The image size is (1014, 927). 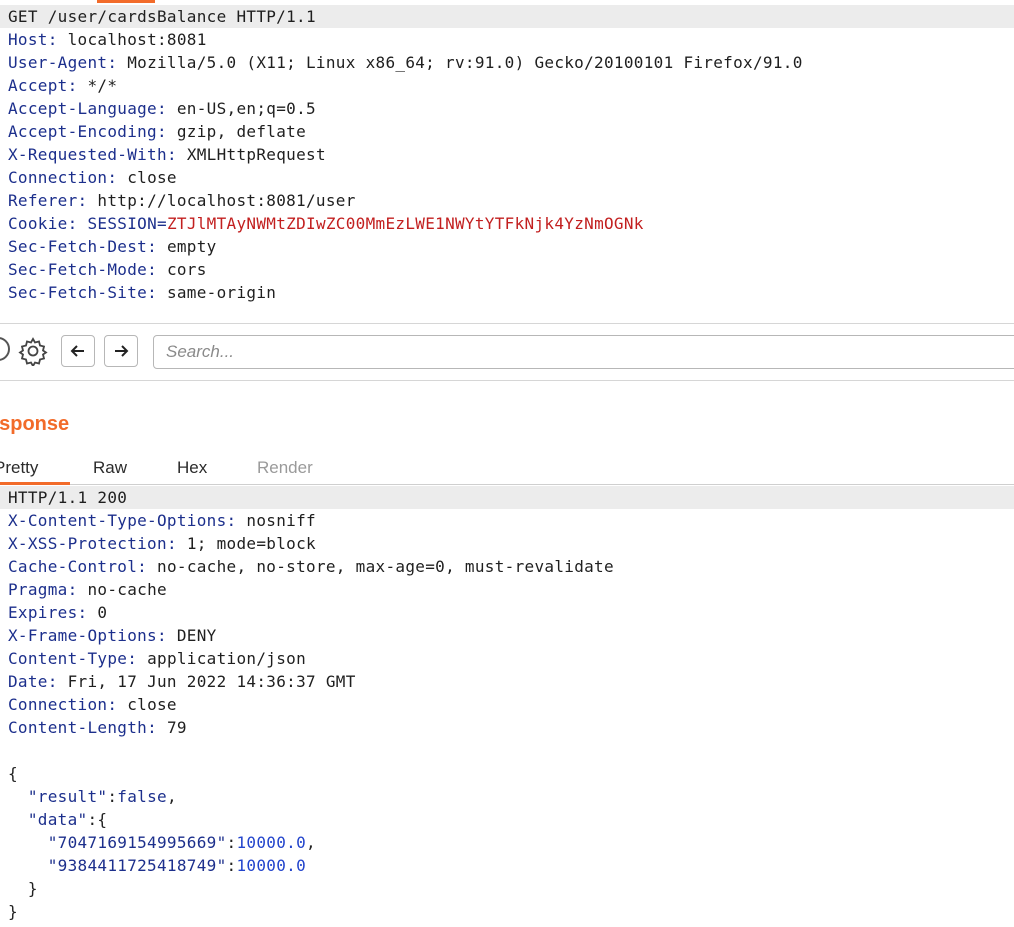 What do you see at coordinates (73, 566) in the screenshot?
I see `header-name: Cache-Control` at bounding box center [73, 566].